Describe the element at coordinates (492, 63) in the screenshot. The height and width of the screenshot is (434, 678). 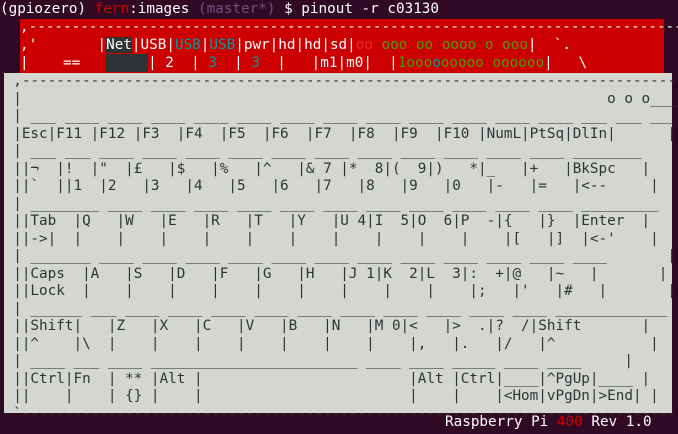
I see `gpio-pins-bottom: ooooo oooooo` at that location.